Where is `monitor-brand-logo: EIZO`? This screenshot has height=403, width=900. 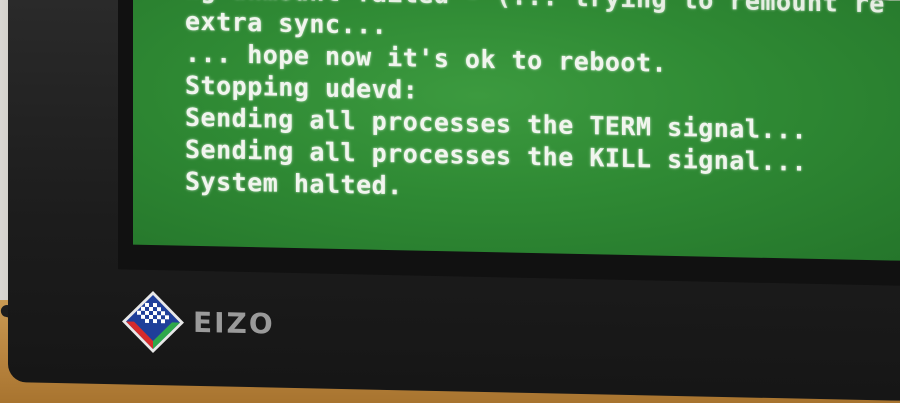
monitor-brand-logo: EIZO is located at coordinates (234, 323).